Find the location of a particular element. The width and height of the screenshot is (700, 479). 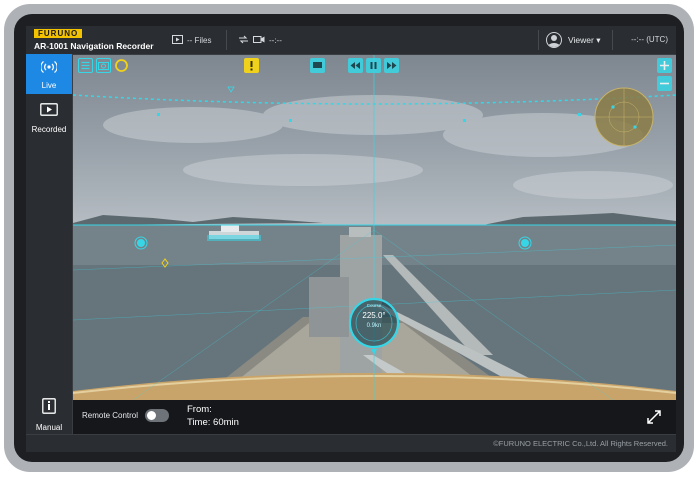

compass-speed: 0.9kn is located at coordinates (374, 326).